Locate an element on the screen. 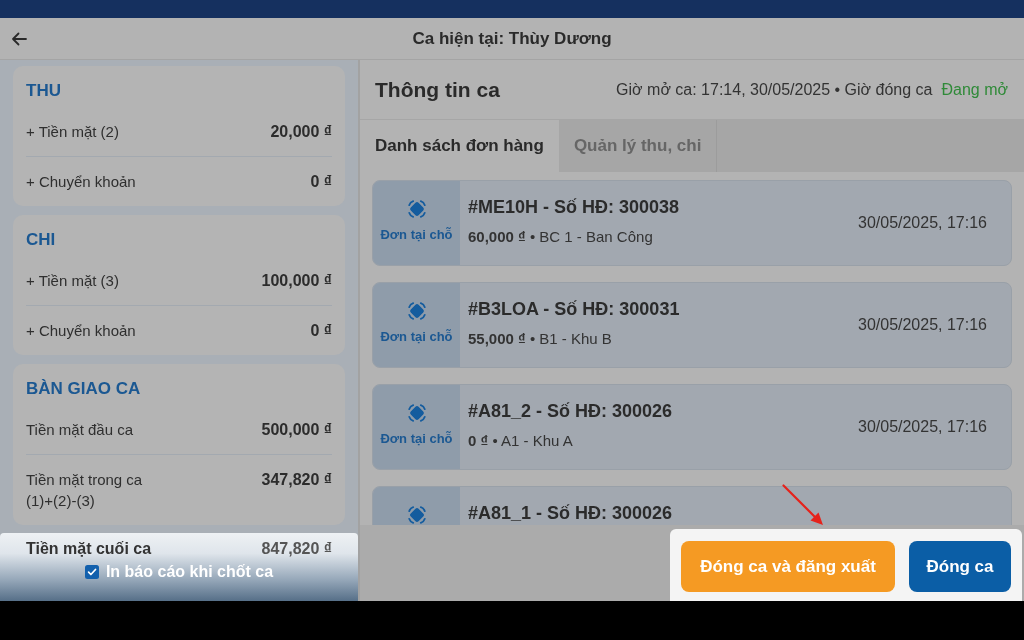 Image resolution: width=1024 pixels, height=640 pixels. order-summary: 55,000 ₫ • B1 - Khu B is located at coordinates (540, 339).